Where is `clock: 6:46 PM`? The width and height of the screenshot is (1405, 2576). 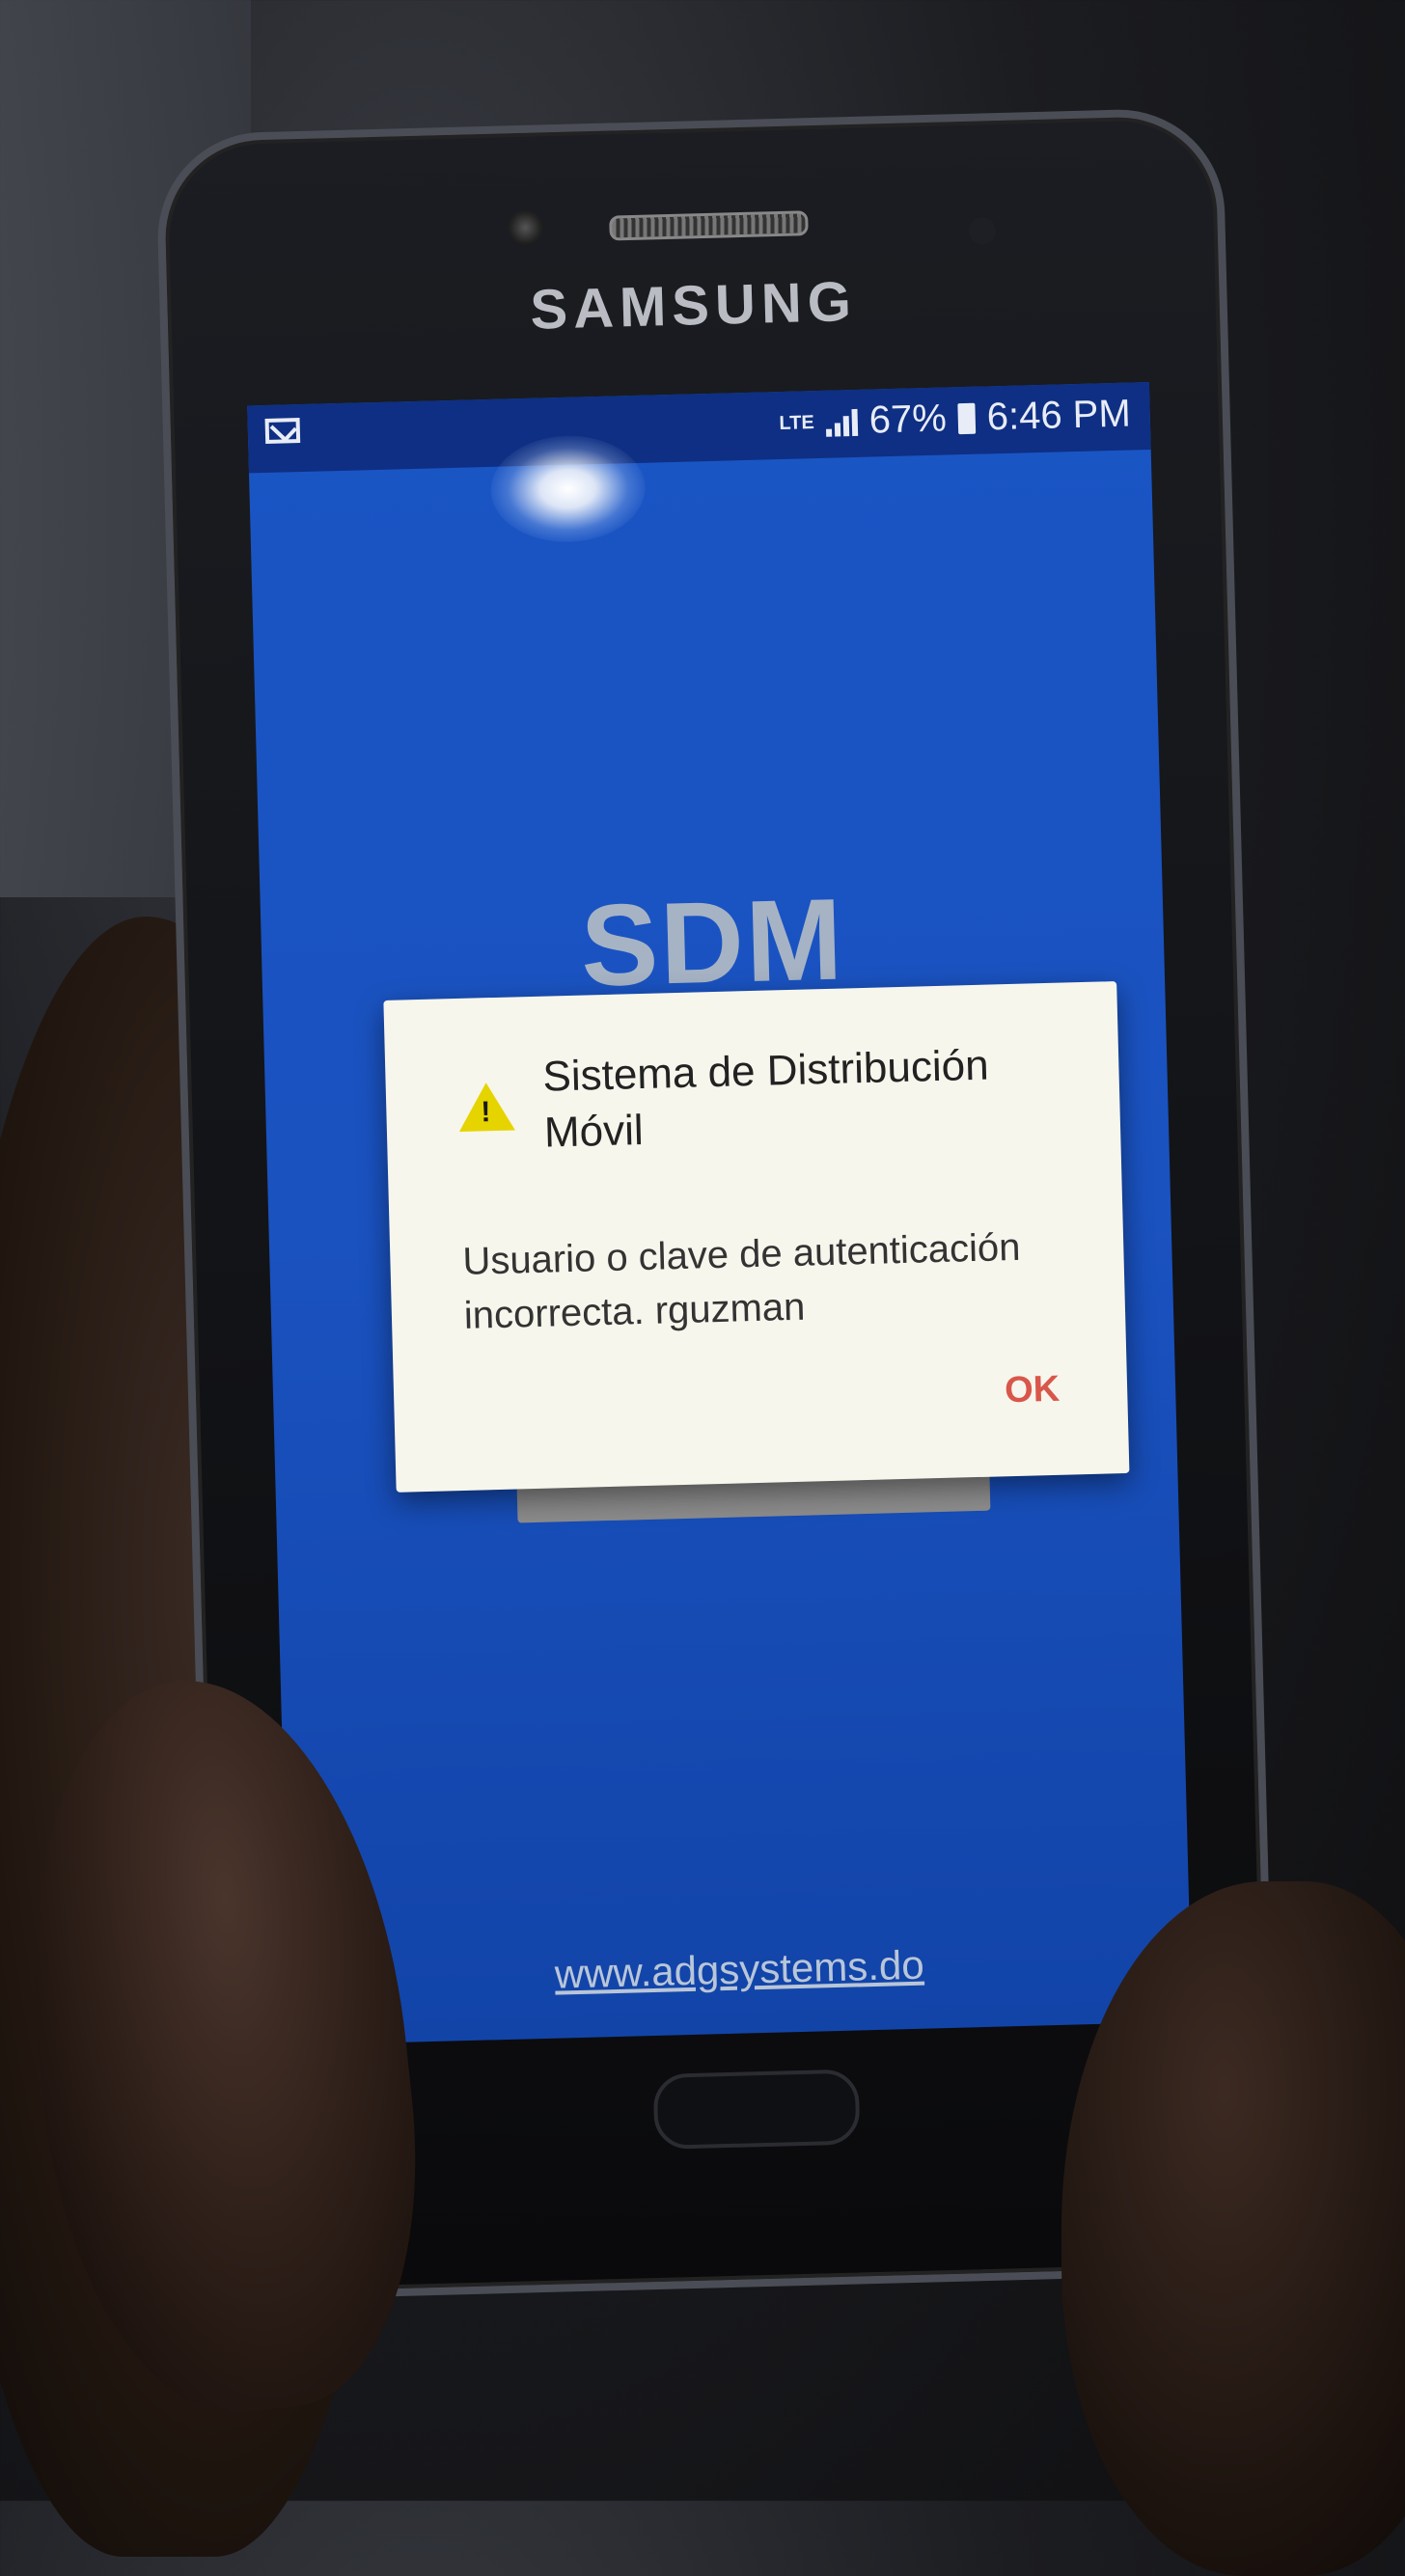
clock: 6:46 PM is located at coordinates (1059, 415).